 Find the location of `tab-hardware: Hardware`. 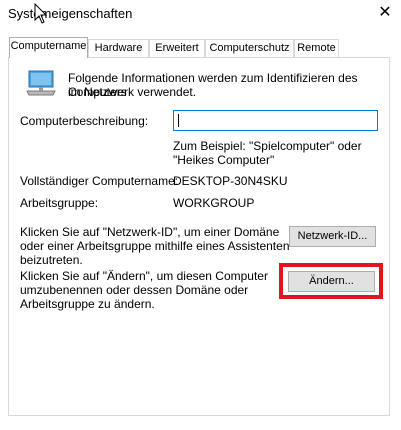

tab-hardware: Hardware is located at coordinates (118, 48).